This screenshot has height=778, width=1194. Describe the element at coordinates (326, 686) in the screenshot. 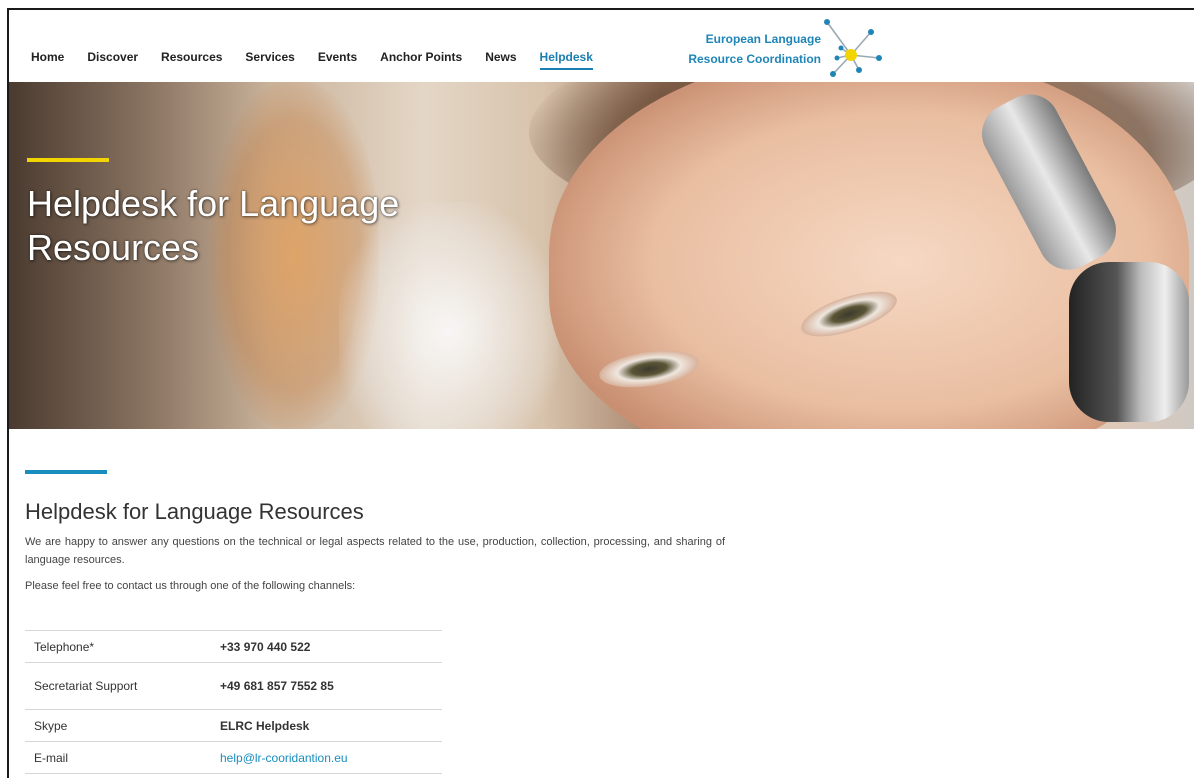

I see `contact-value: +49 681 857 7552 85` at that location.